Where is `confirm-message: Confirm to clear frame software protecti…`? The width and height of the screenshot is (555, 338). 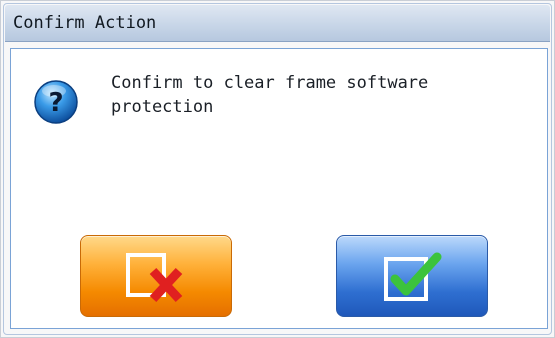 confirm-message: Confirm to clear frame software protecti… is located at coordinates (270, 95).